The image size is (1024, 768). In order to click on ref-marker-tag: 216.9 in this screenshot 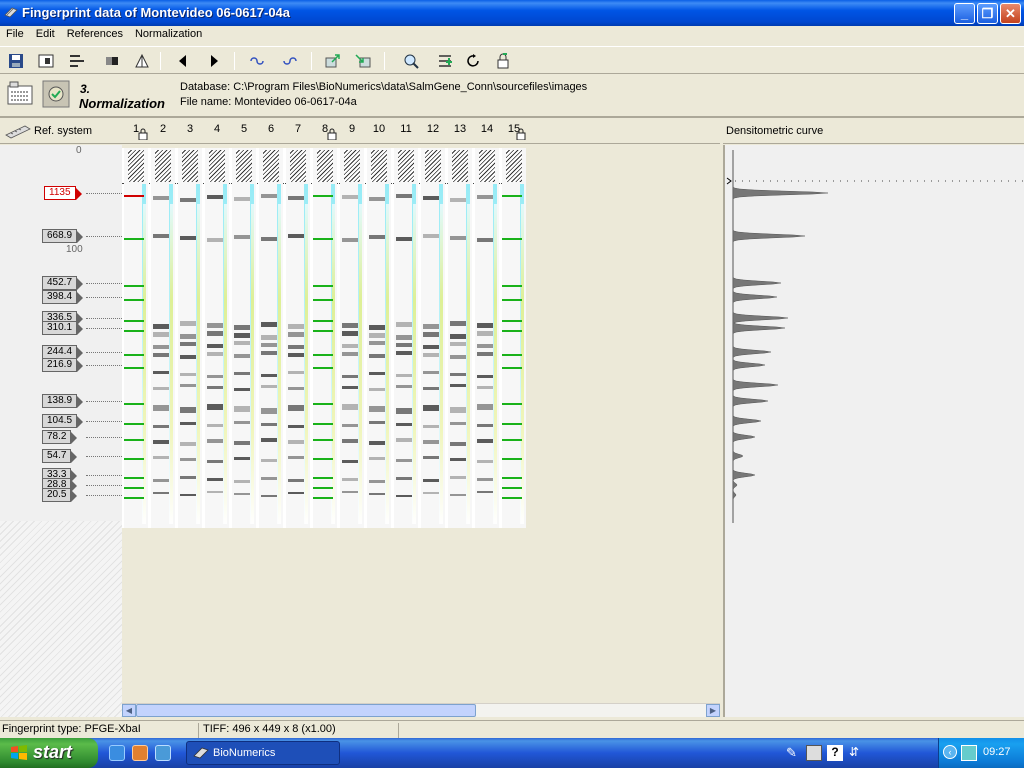, I will do `click(63, 365)`.